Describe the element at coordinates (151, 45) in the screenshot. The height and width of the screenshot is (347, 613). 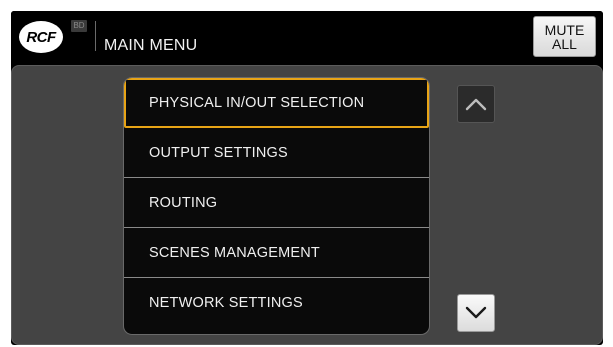
I see `page-title: MAIN MENU` at that location.